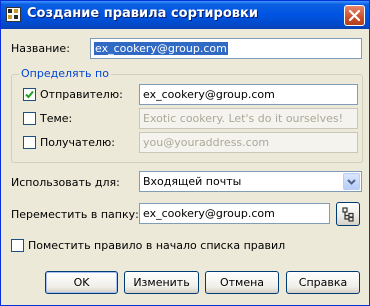 Image resolution: width=370 pixels, height=306 pixels. Describe the element at coordinates (142, 13) in the screenshot. I see `window-title: Создание правила сортировки` at that location.